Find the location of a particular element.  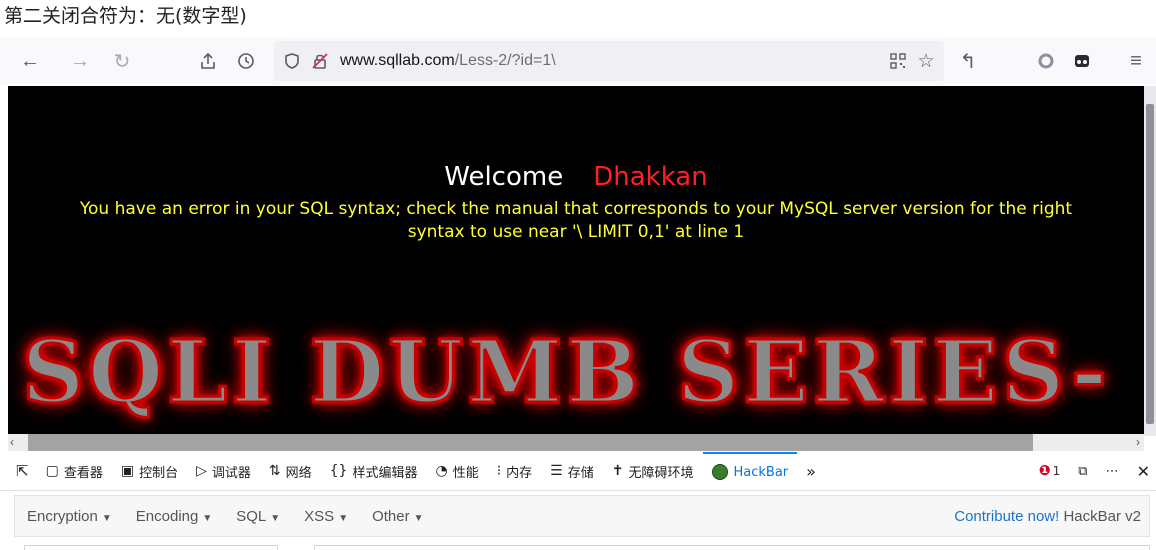

menu-encryption: Encryption ▼ is located at coordinates (69, 516).